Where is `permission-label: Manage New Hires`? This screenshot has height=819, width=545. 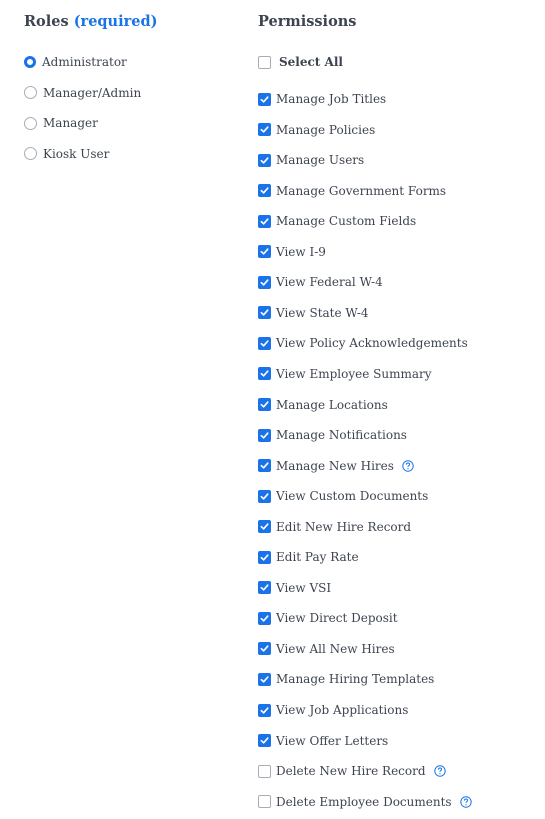 permission-label: Manage New Hires is located at coordinates (335, 465).